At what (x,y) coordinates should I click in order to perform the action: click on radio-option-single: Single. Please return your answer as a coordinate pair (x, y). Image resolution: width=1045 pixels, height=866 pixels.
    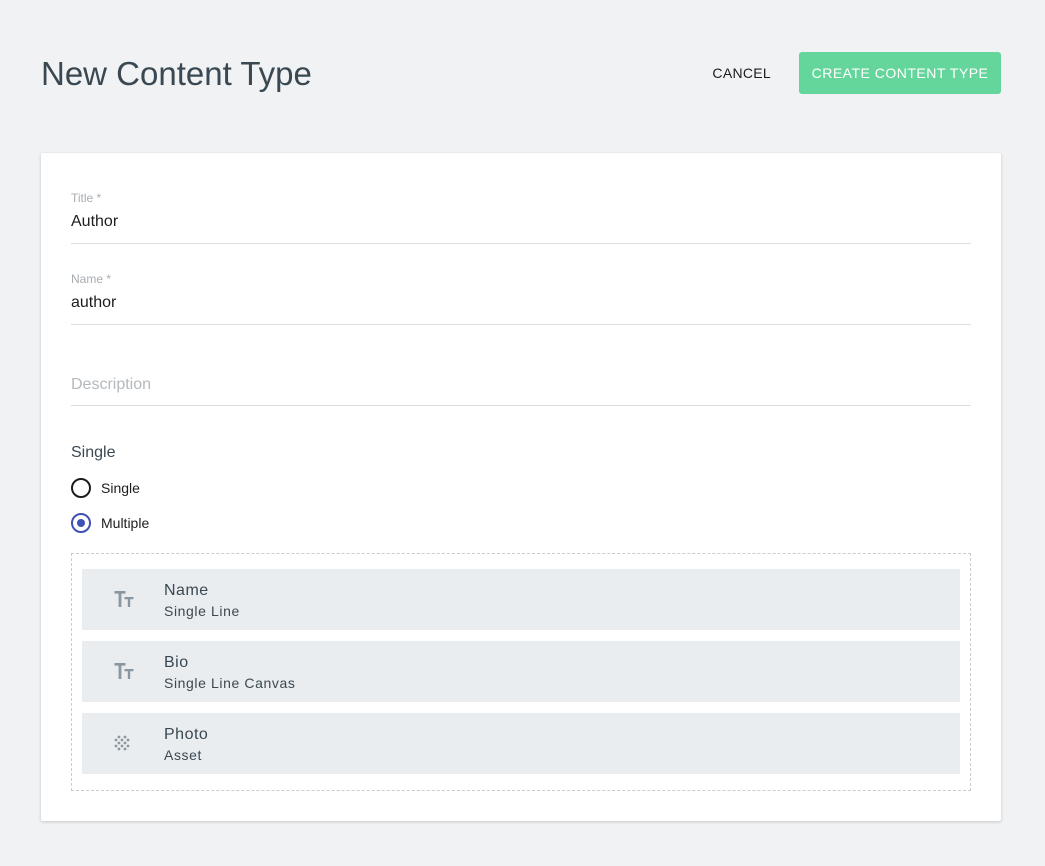
    Looking at the image, I should click on (105, 488).